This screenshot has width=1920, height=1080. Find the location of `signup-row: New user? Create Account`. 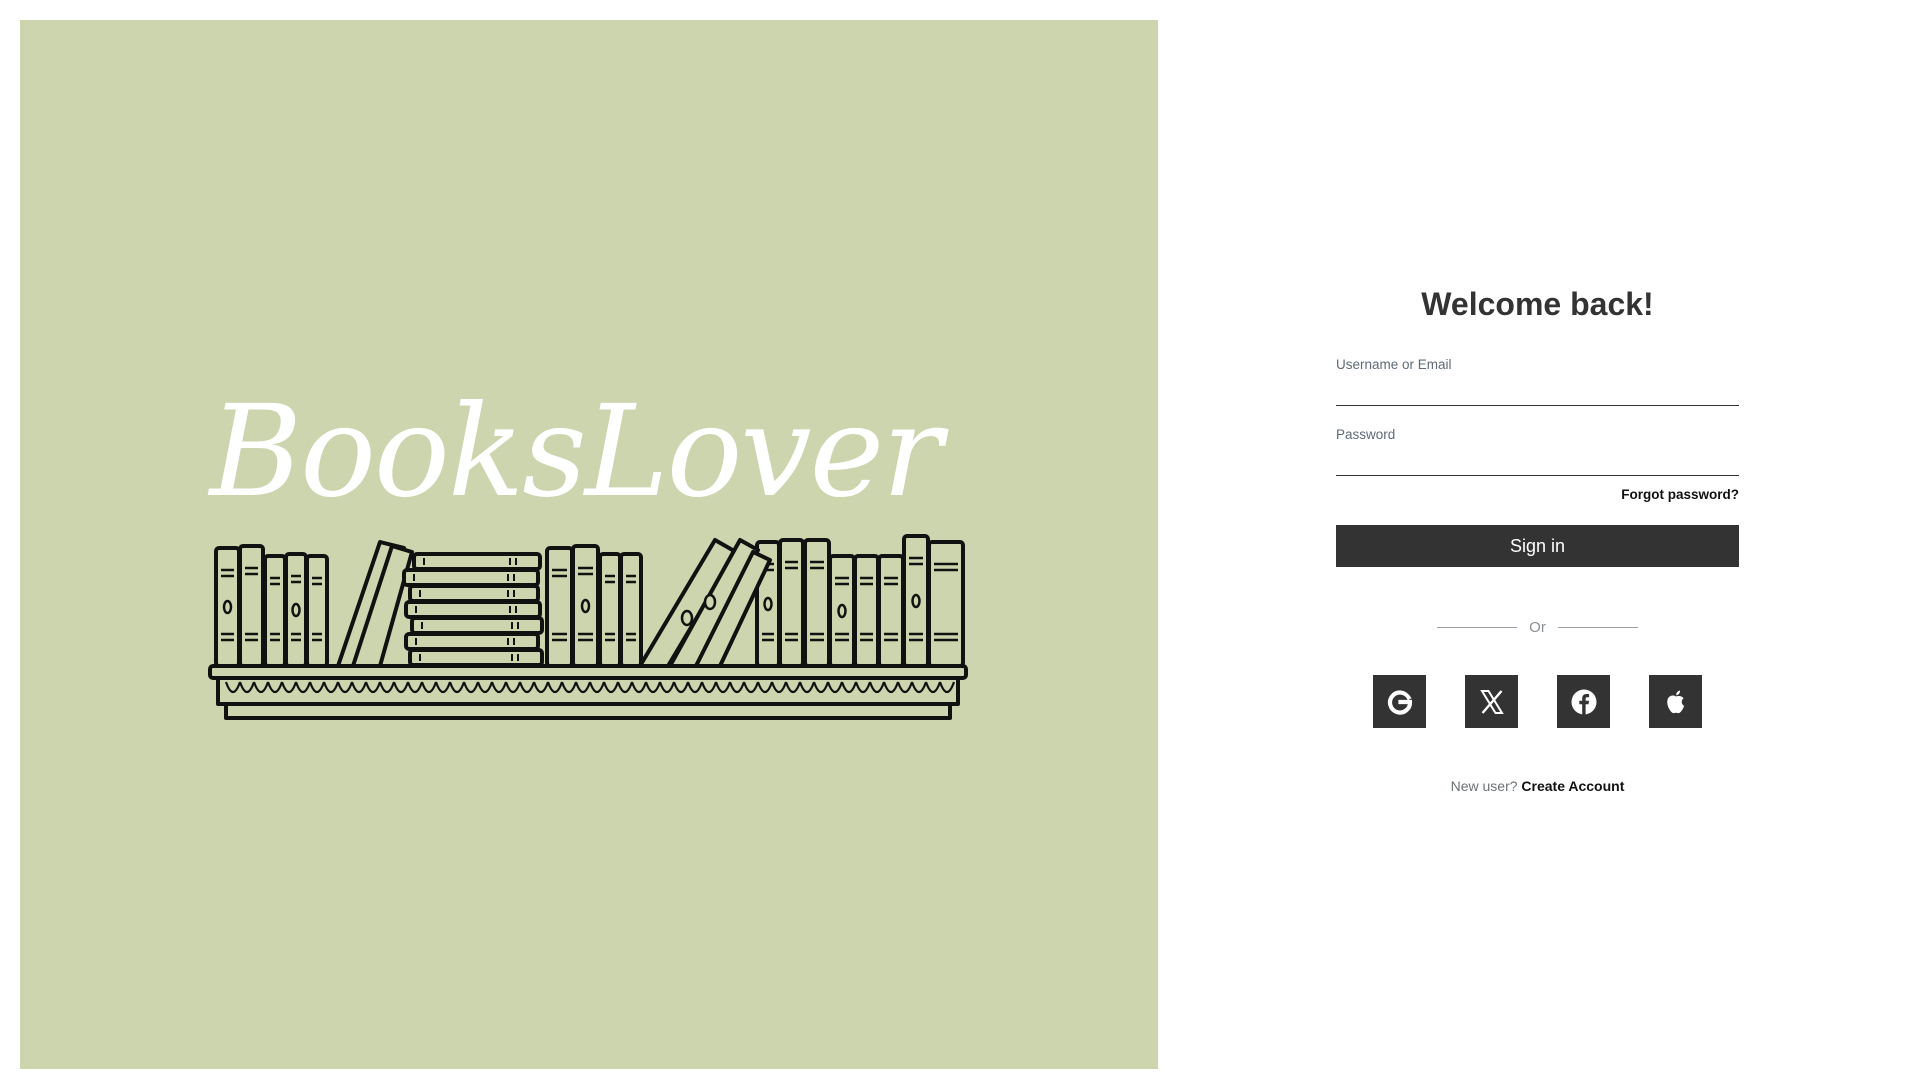

signup-row: New user? Create Account is located at coordinates (1537, 786).